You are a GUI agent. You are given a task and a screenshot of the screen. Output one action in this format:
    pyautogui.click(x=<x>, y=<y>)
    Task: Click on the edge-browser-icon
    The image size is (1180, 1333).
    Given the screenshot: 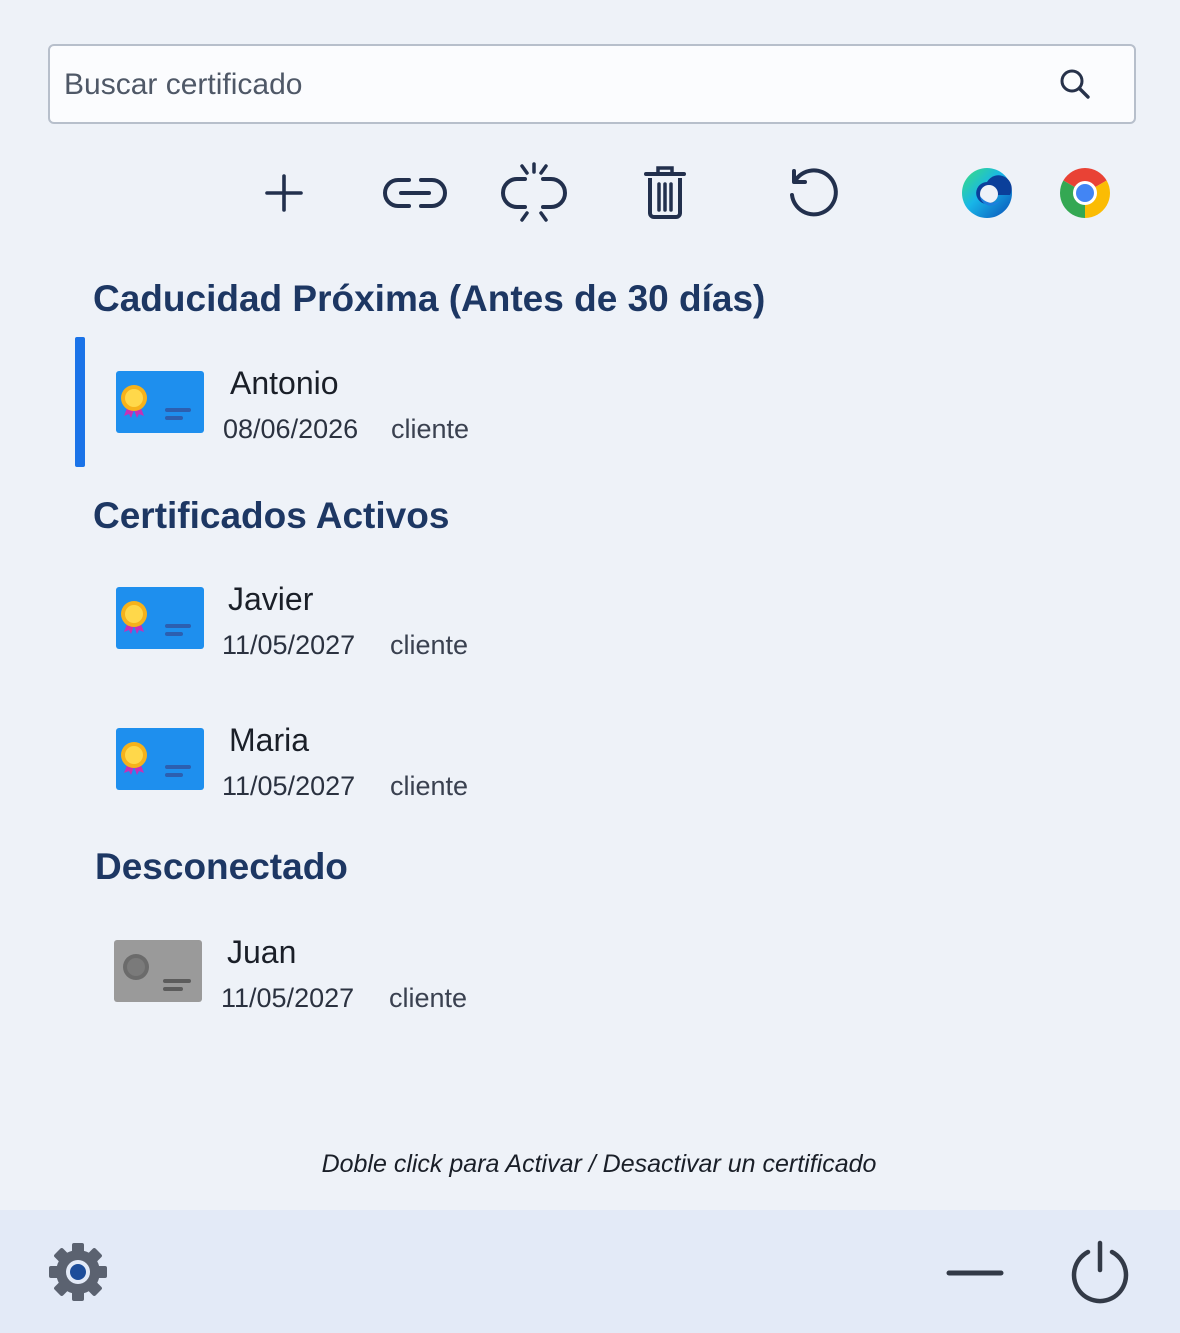 What is the action you would take?
    pyautogui.click(x=987, y=195)
    